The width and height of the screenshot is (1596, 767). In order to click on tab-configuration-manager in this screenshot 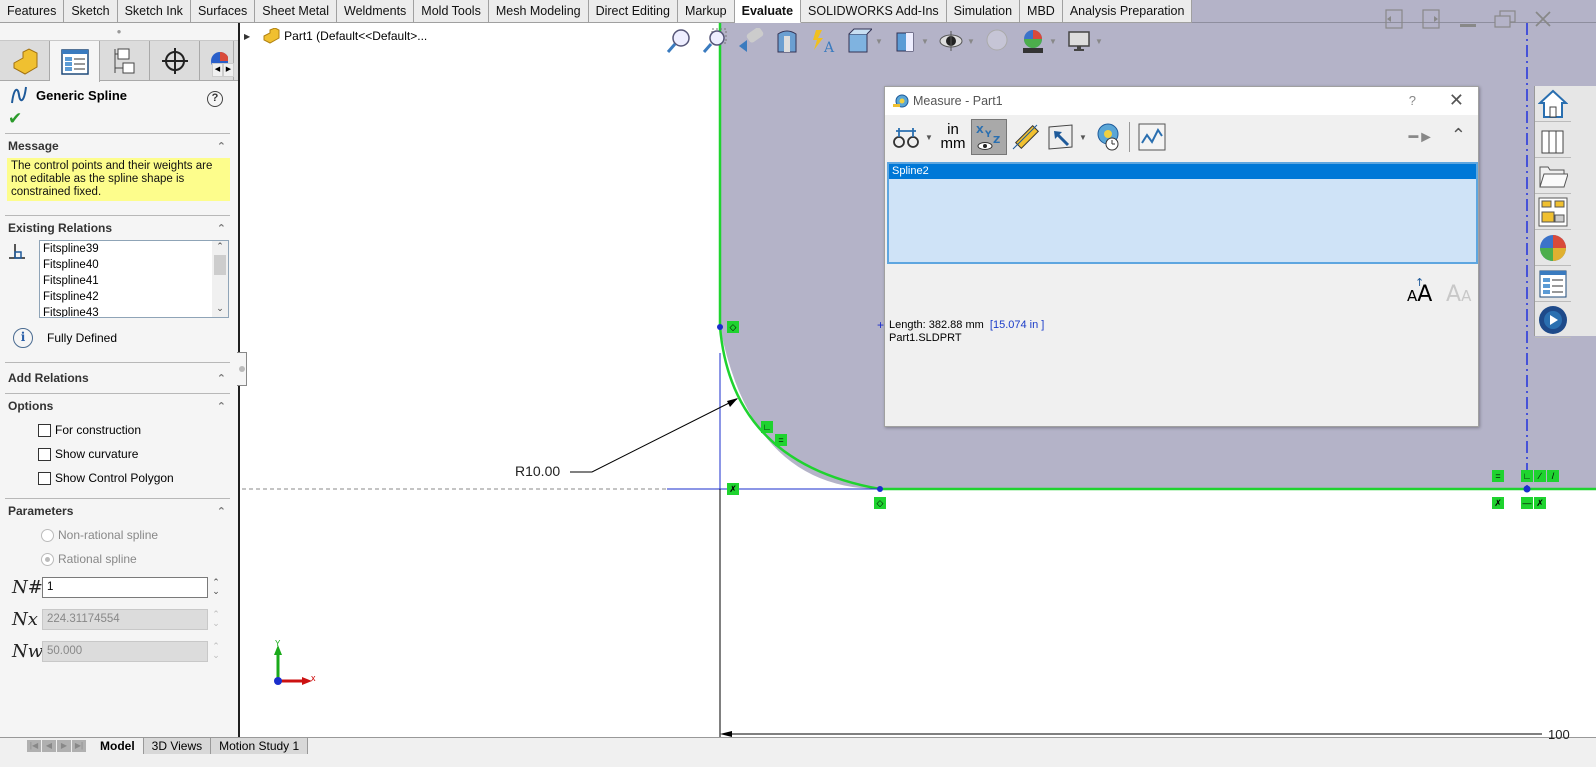, I will do `click(125, 61)`.